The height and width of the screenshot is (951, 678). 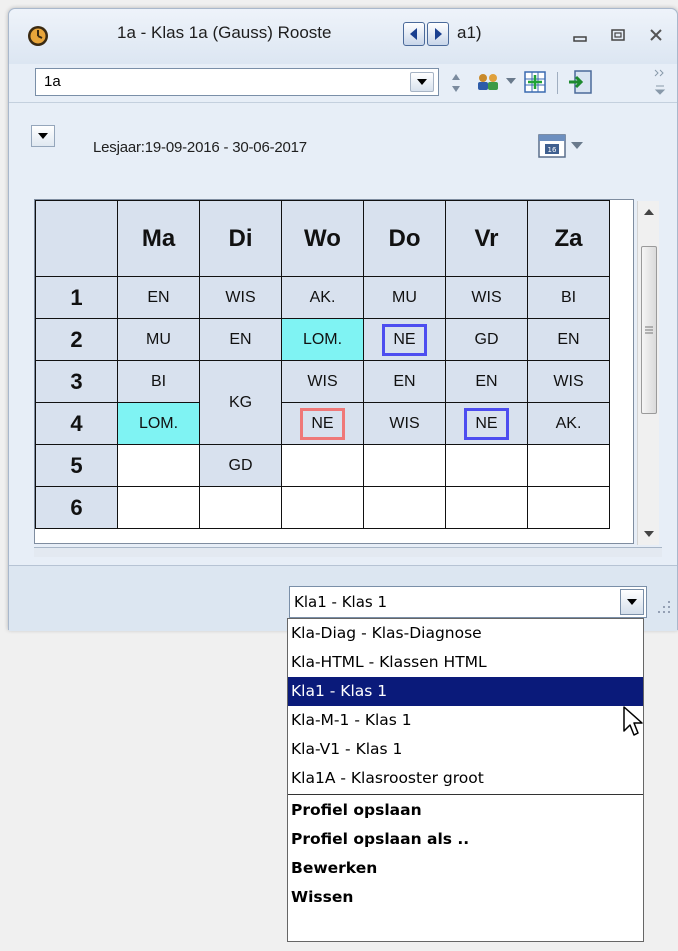 I want to click on spinner-icon, so click(x=456, y=83).